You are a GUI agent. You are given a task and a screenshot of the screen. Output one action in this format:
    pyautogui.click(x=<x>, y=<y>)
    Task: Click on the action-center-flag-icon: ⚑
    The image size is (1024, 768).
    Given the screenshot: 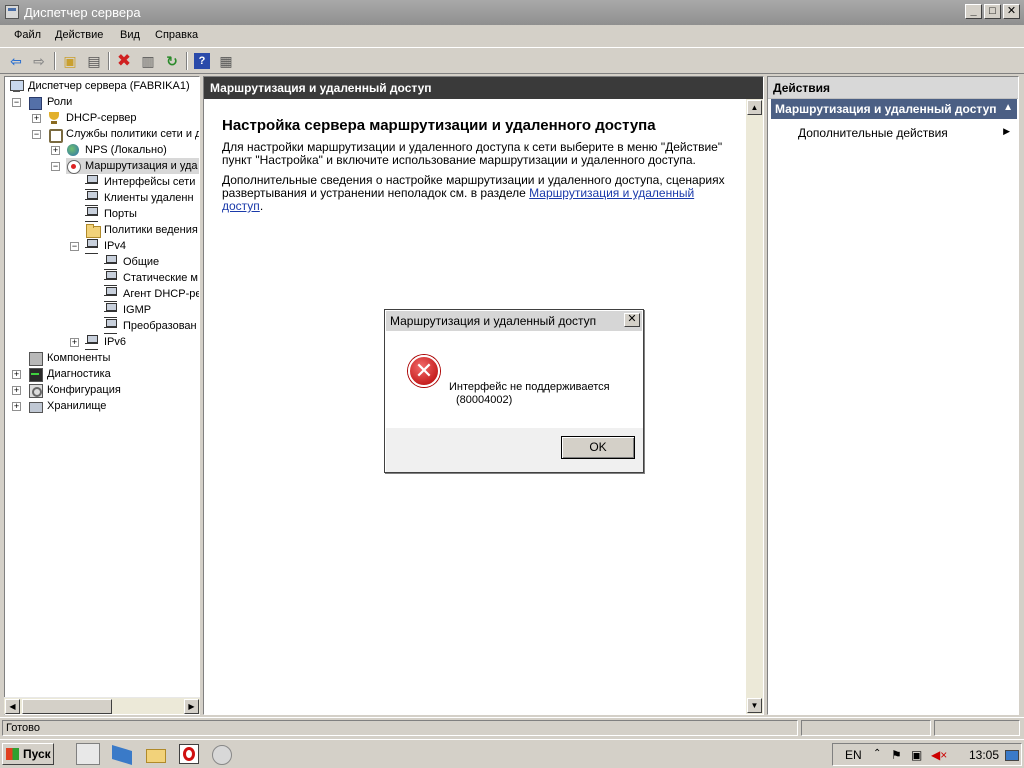 What is the action you would take?
    pyautogui.click(x=896, y=755)
    